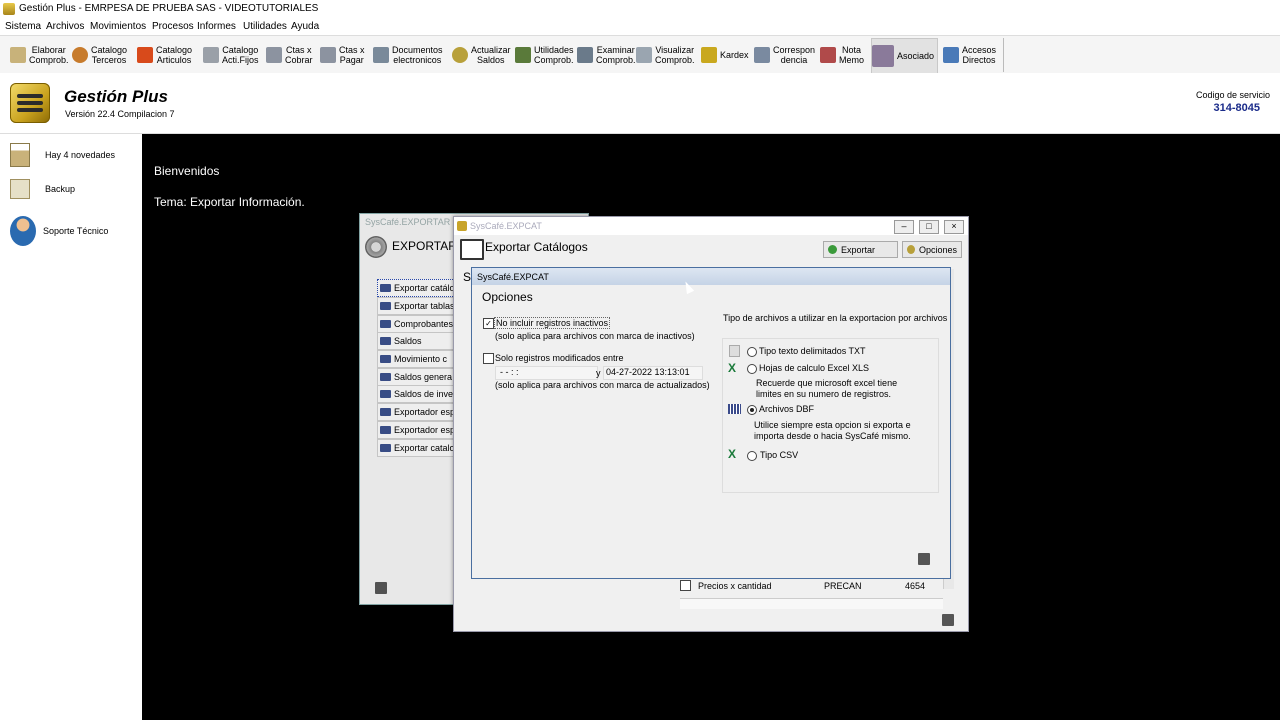  Describe the element at coordinates (752, 369) in the screenshot. I see `xls-radio` at that location.